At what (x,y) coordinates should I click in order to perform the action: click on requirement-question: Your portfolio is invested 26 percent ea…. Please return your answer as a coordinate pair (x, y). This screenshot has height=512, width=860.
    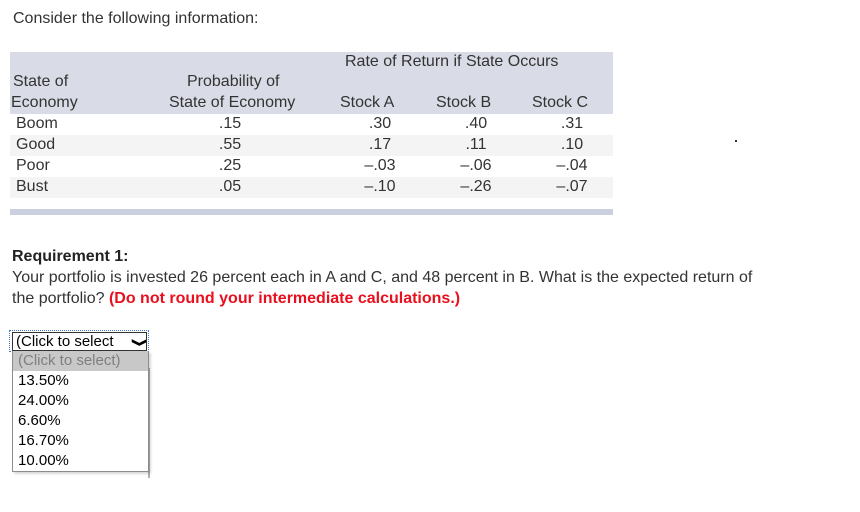
    Looking at the image, I should click on (392, 288).